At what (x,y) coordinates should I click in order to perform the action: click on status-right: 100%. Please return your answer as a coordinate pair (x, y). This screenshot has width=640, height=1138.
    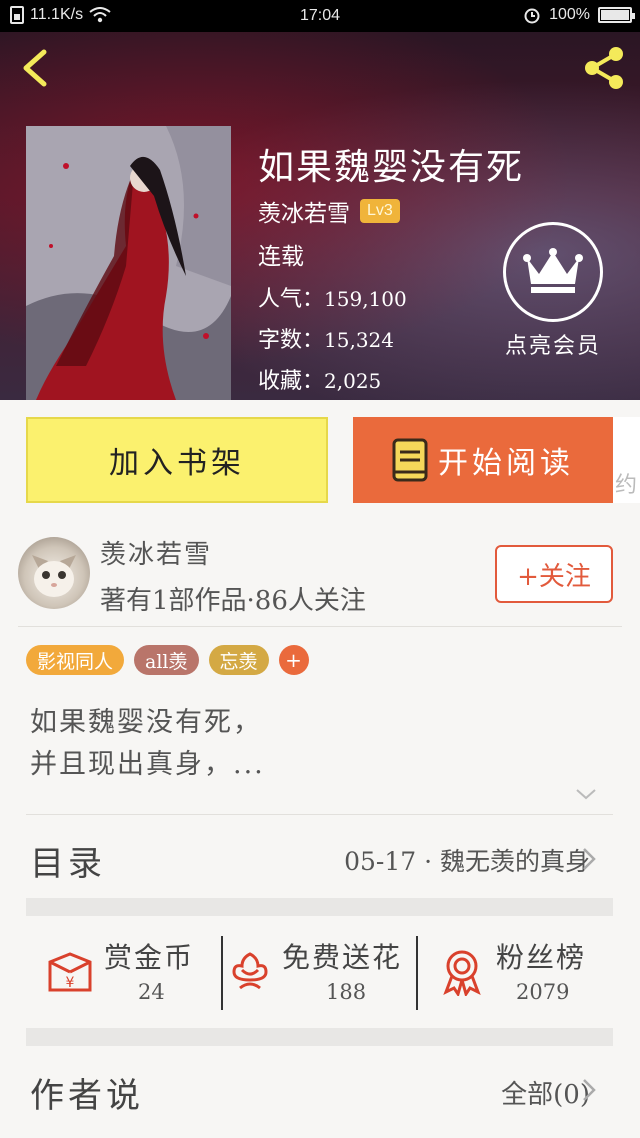
    Looking at the image, I should click on (579, 15).